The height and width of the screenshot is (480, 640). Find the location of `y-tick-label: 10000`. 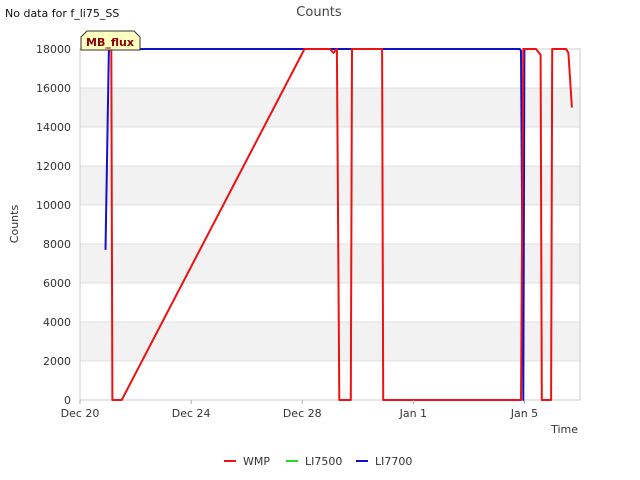

y-tick-label: 10000 is located at coordinates (53, 205).